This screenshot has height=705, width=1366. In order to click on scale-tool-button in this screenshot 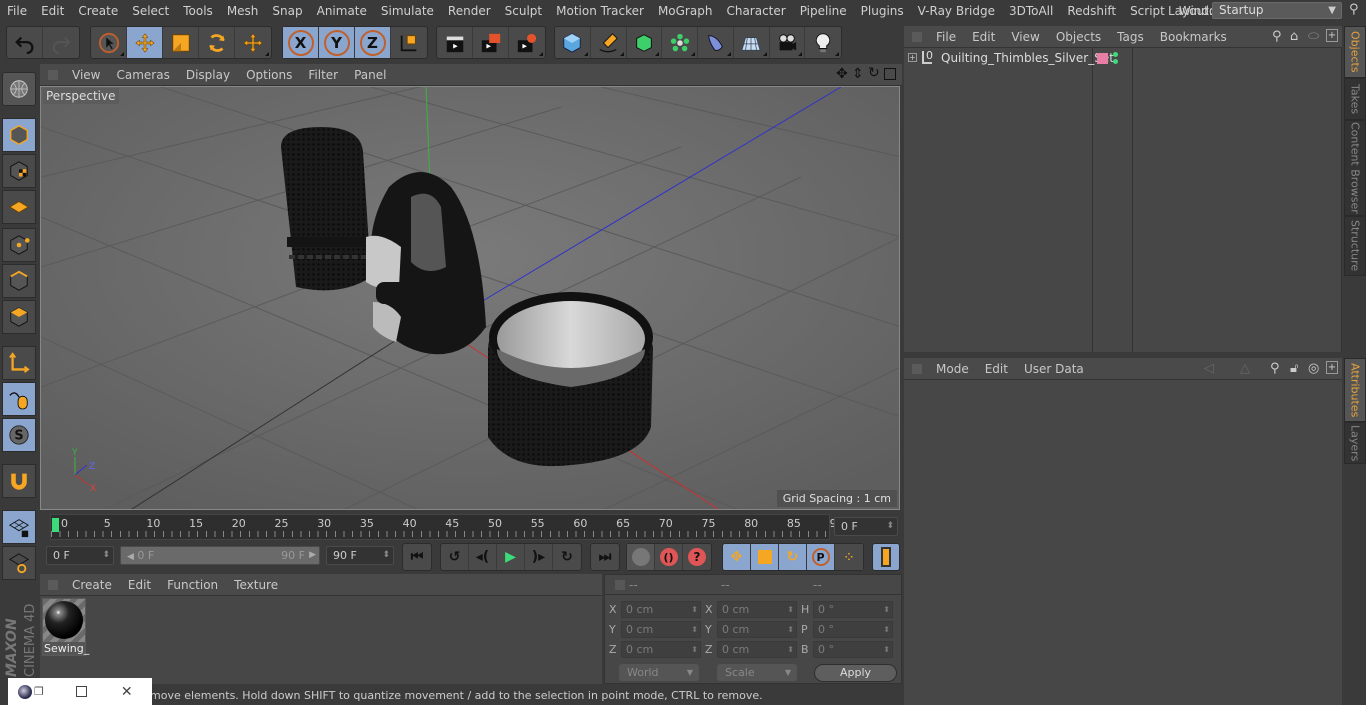, I will do `click(181, 42)`.